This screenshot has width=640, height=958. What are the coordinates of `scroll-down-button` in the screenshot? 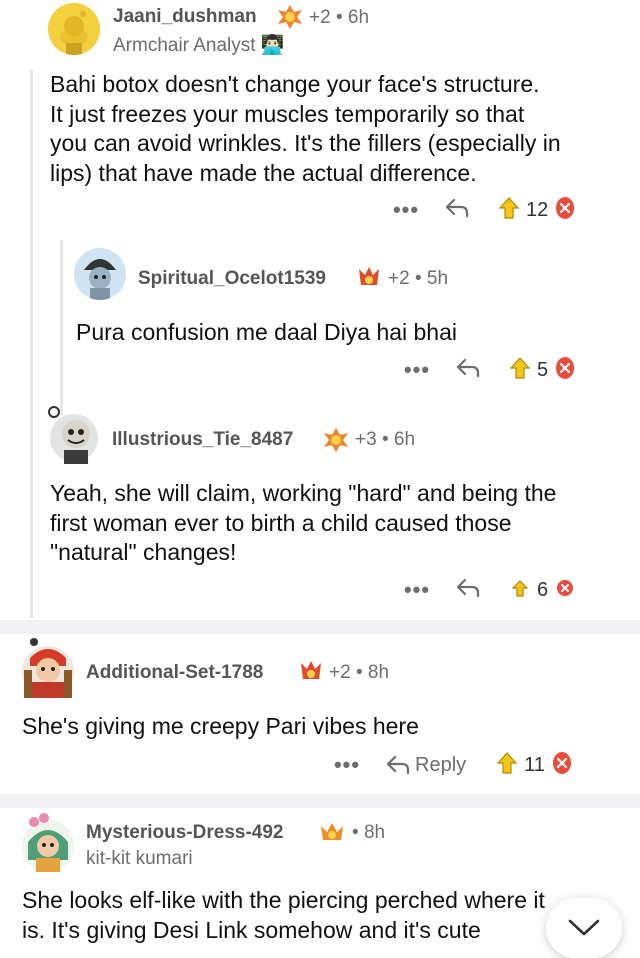 It's located at (584, 928).